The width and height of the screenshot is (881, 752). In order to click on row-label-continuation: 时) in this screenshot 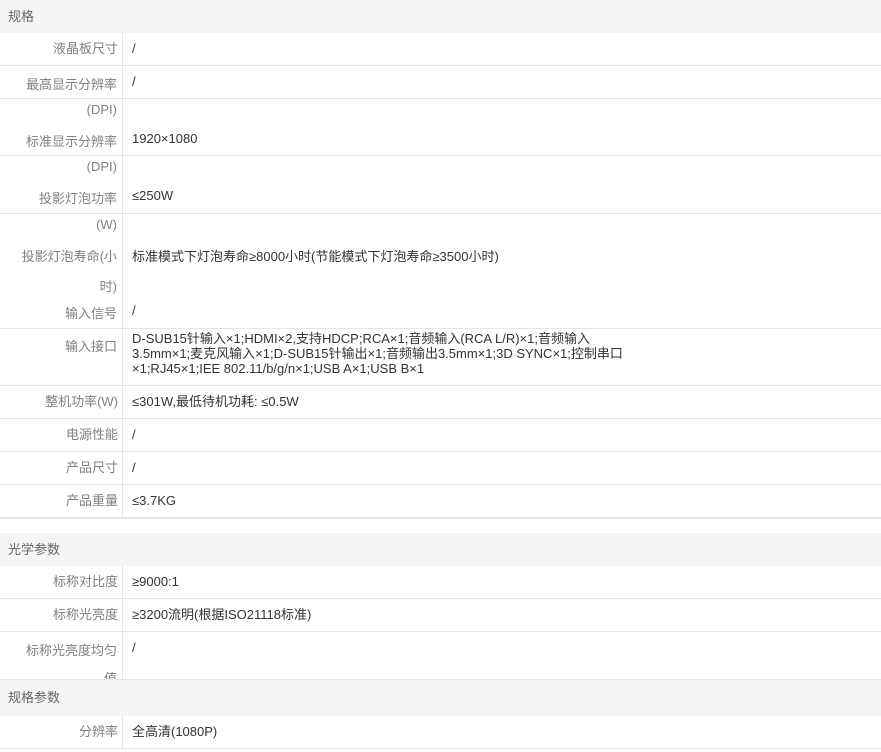, I will do `click(108, 286)`.